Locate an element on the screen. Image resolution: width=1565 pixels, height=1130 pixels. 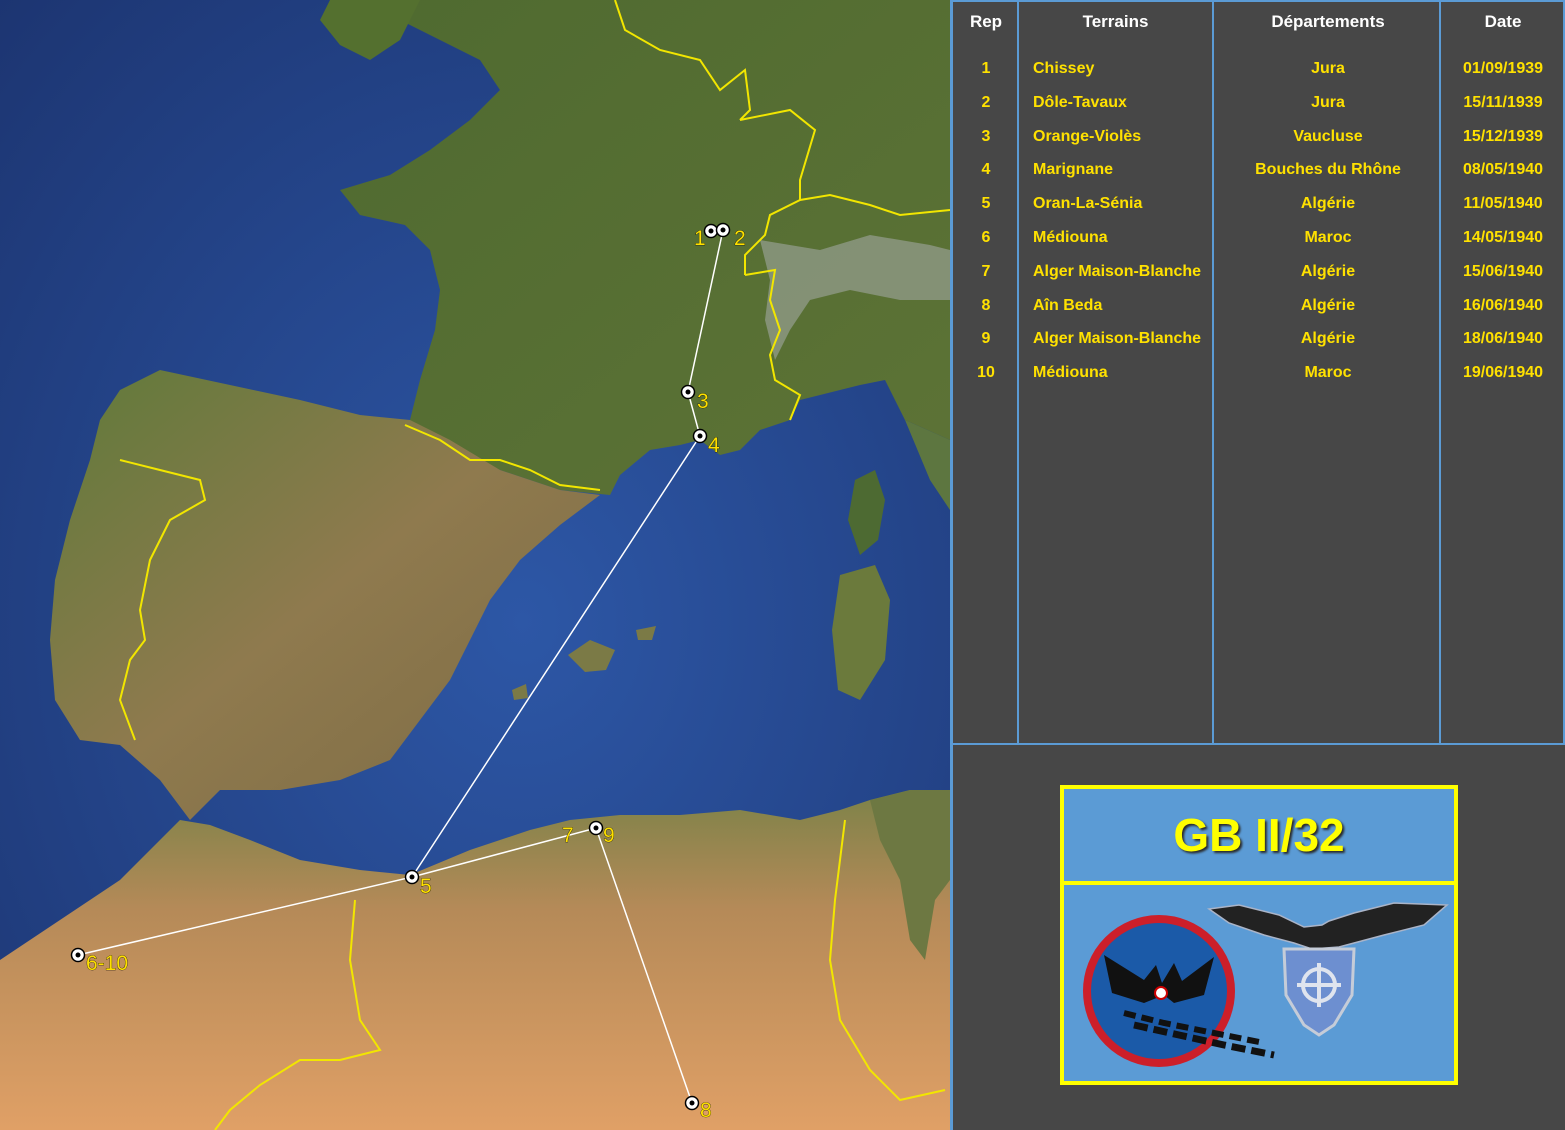
row-rep: 10 is located at coordinates (986, 373).